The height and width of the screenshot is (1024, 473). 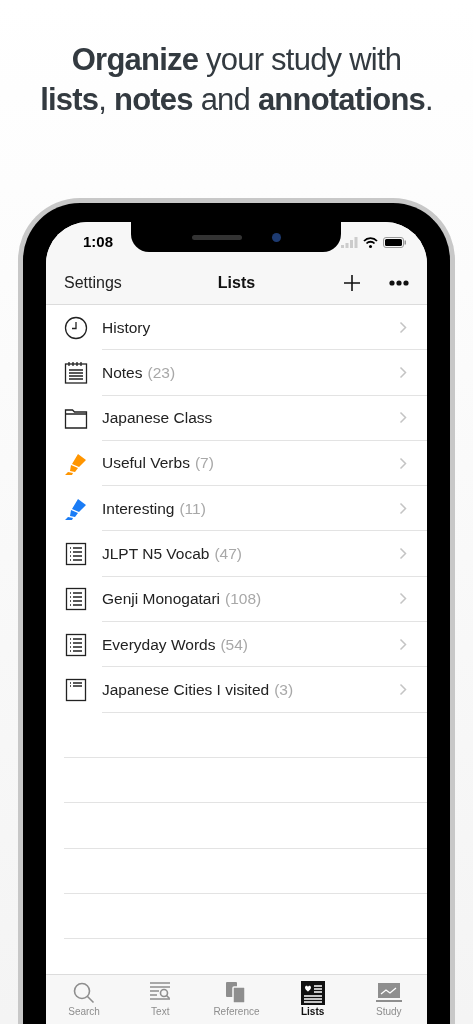 I want to click on item-count: (54), so click(x=234, y=644).